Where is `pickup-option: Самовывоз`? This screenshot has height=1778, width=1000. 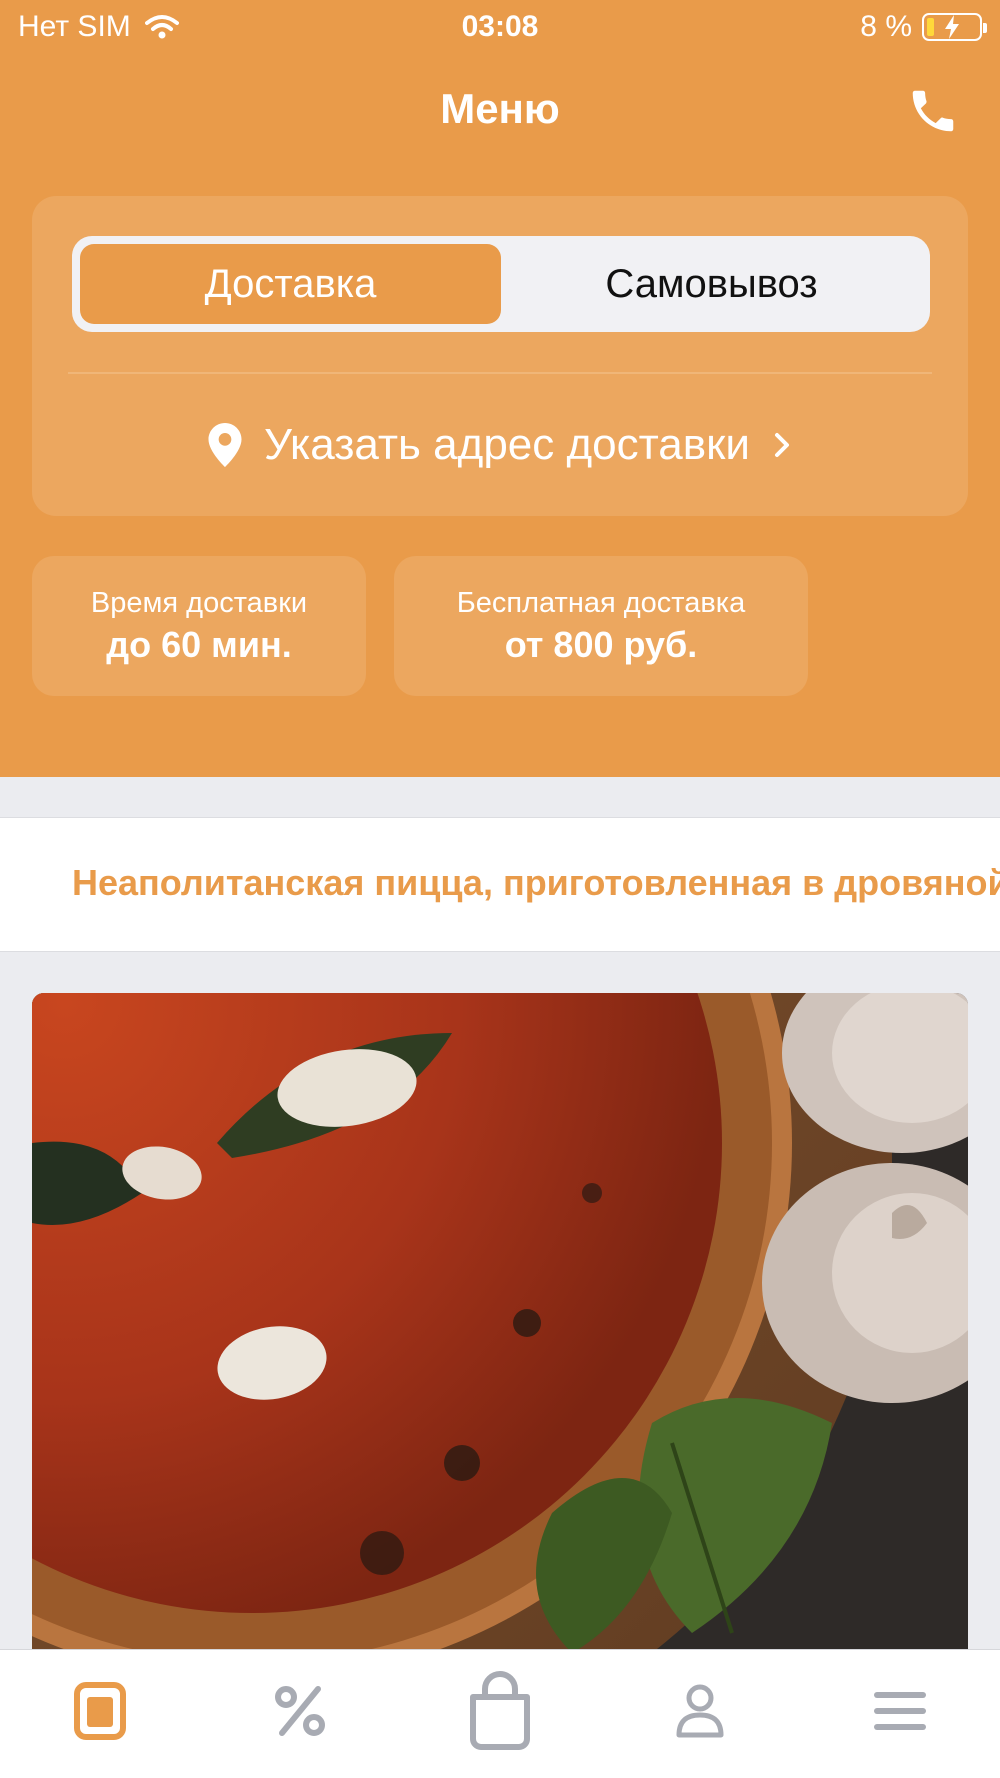 pickup-option: Самовывоз is located at coordinates (711, 284).